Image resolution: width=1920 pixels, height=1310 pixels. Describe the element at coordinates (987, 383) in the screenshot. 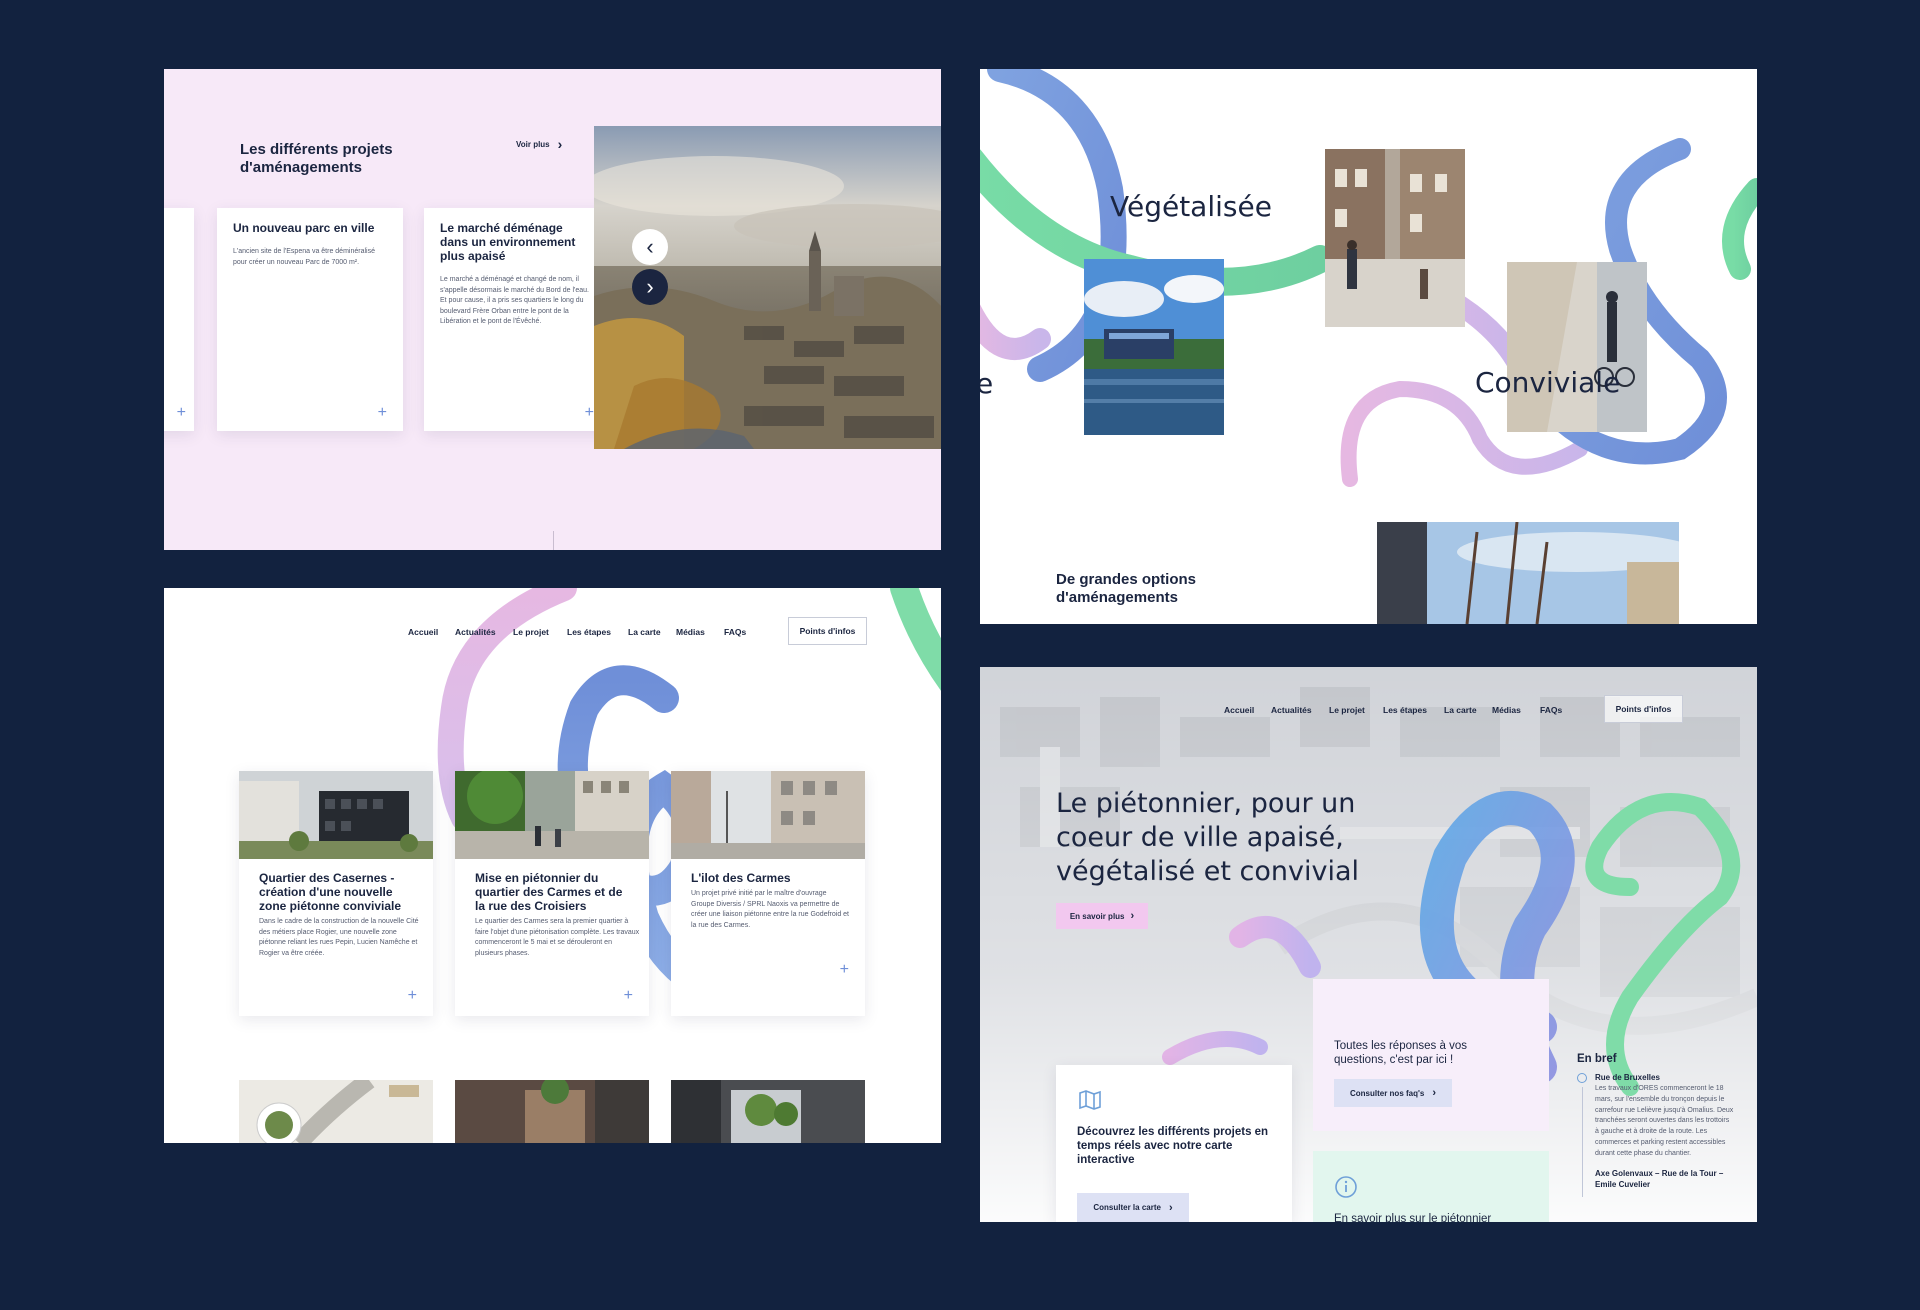

I see `word-partial: e` at that location.